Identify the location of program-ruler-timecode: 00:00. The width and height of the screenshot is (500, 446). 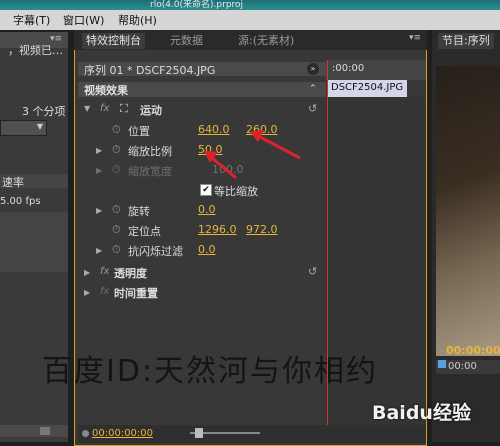
(462, 366).